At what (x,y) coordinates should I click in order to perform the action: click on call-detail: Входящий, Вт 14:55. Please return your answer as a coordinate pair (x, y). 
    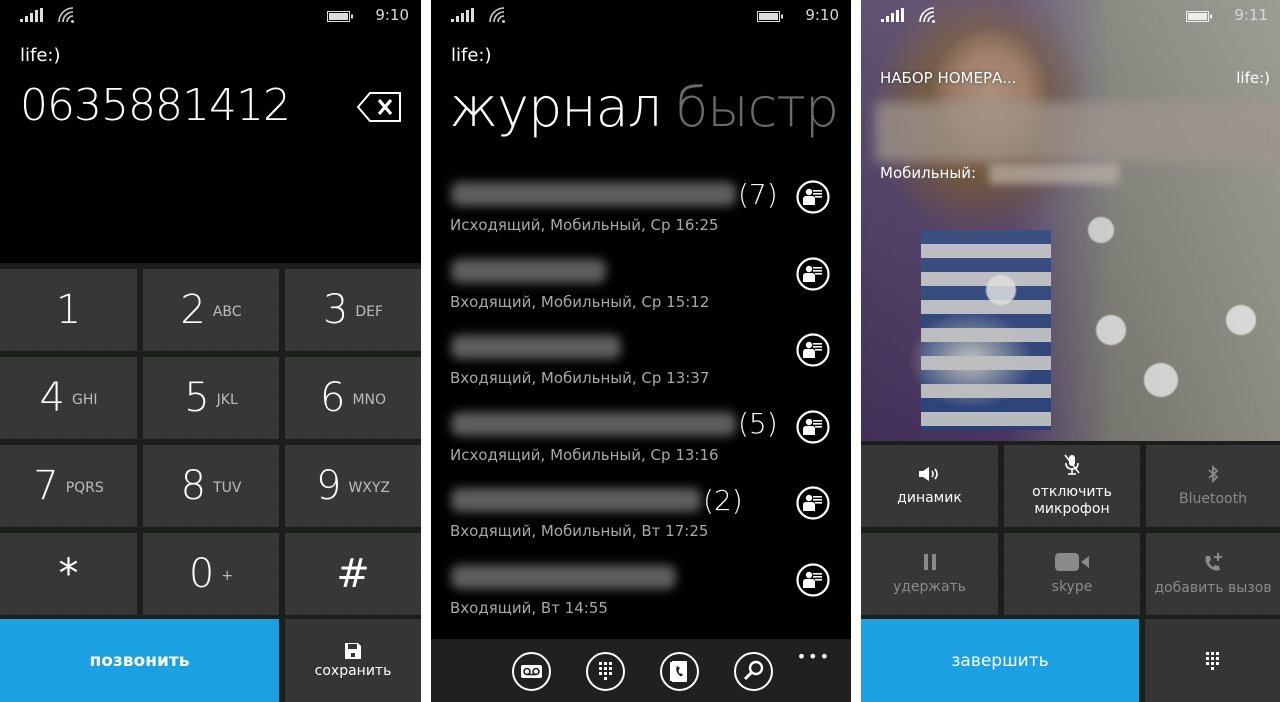
    Looking at the image, I should click on (529, 607).